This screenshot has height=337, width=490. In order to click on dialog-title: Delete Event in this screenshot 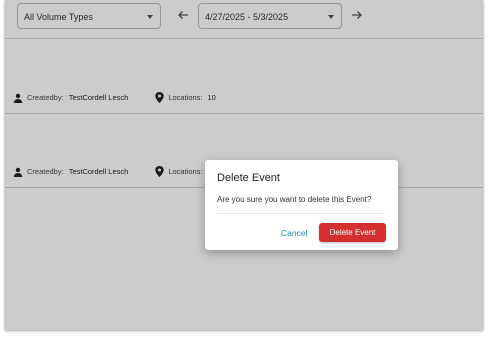, I will do `click(248, 178)`.